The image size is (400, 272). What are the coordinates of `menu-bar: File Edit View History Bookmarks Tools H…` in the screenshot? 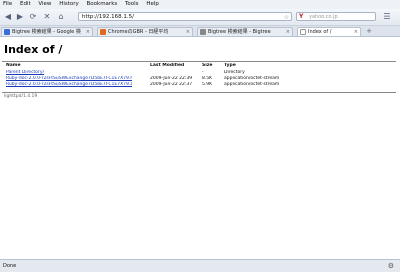 It's located at (200, 4).